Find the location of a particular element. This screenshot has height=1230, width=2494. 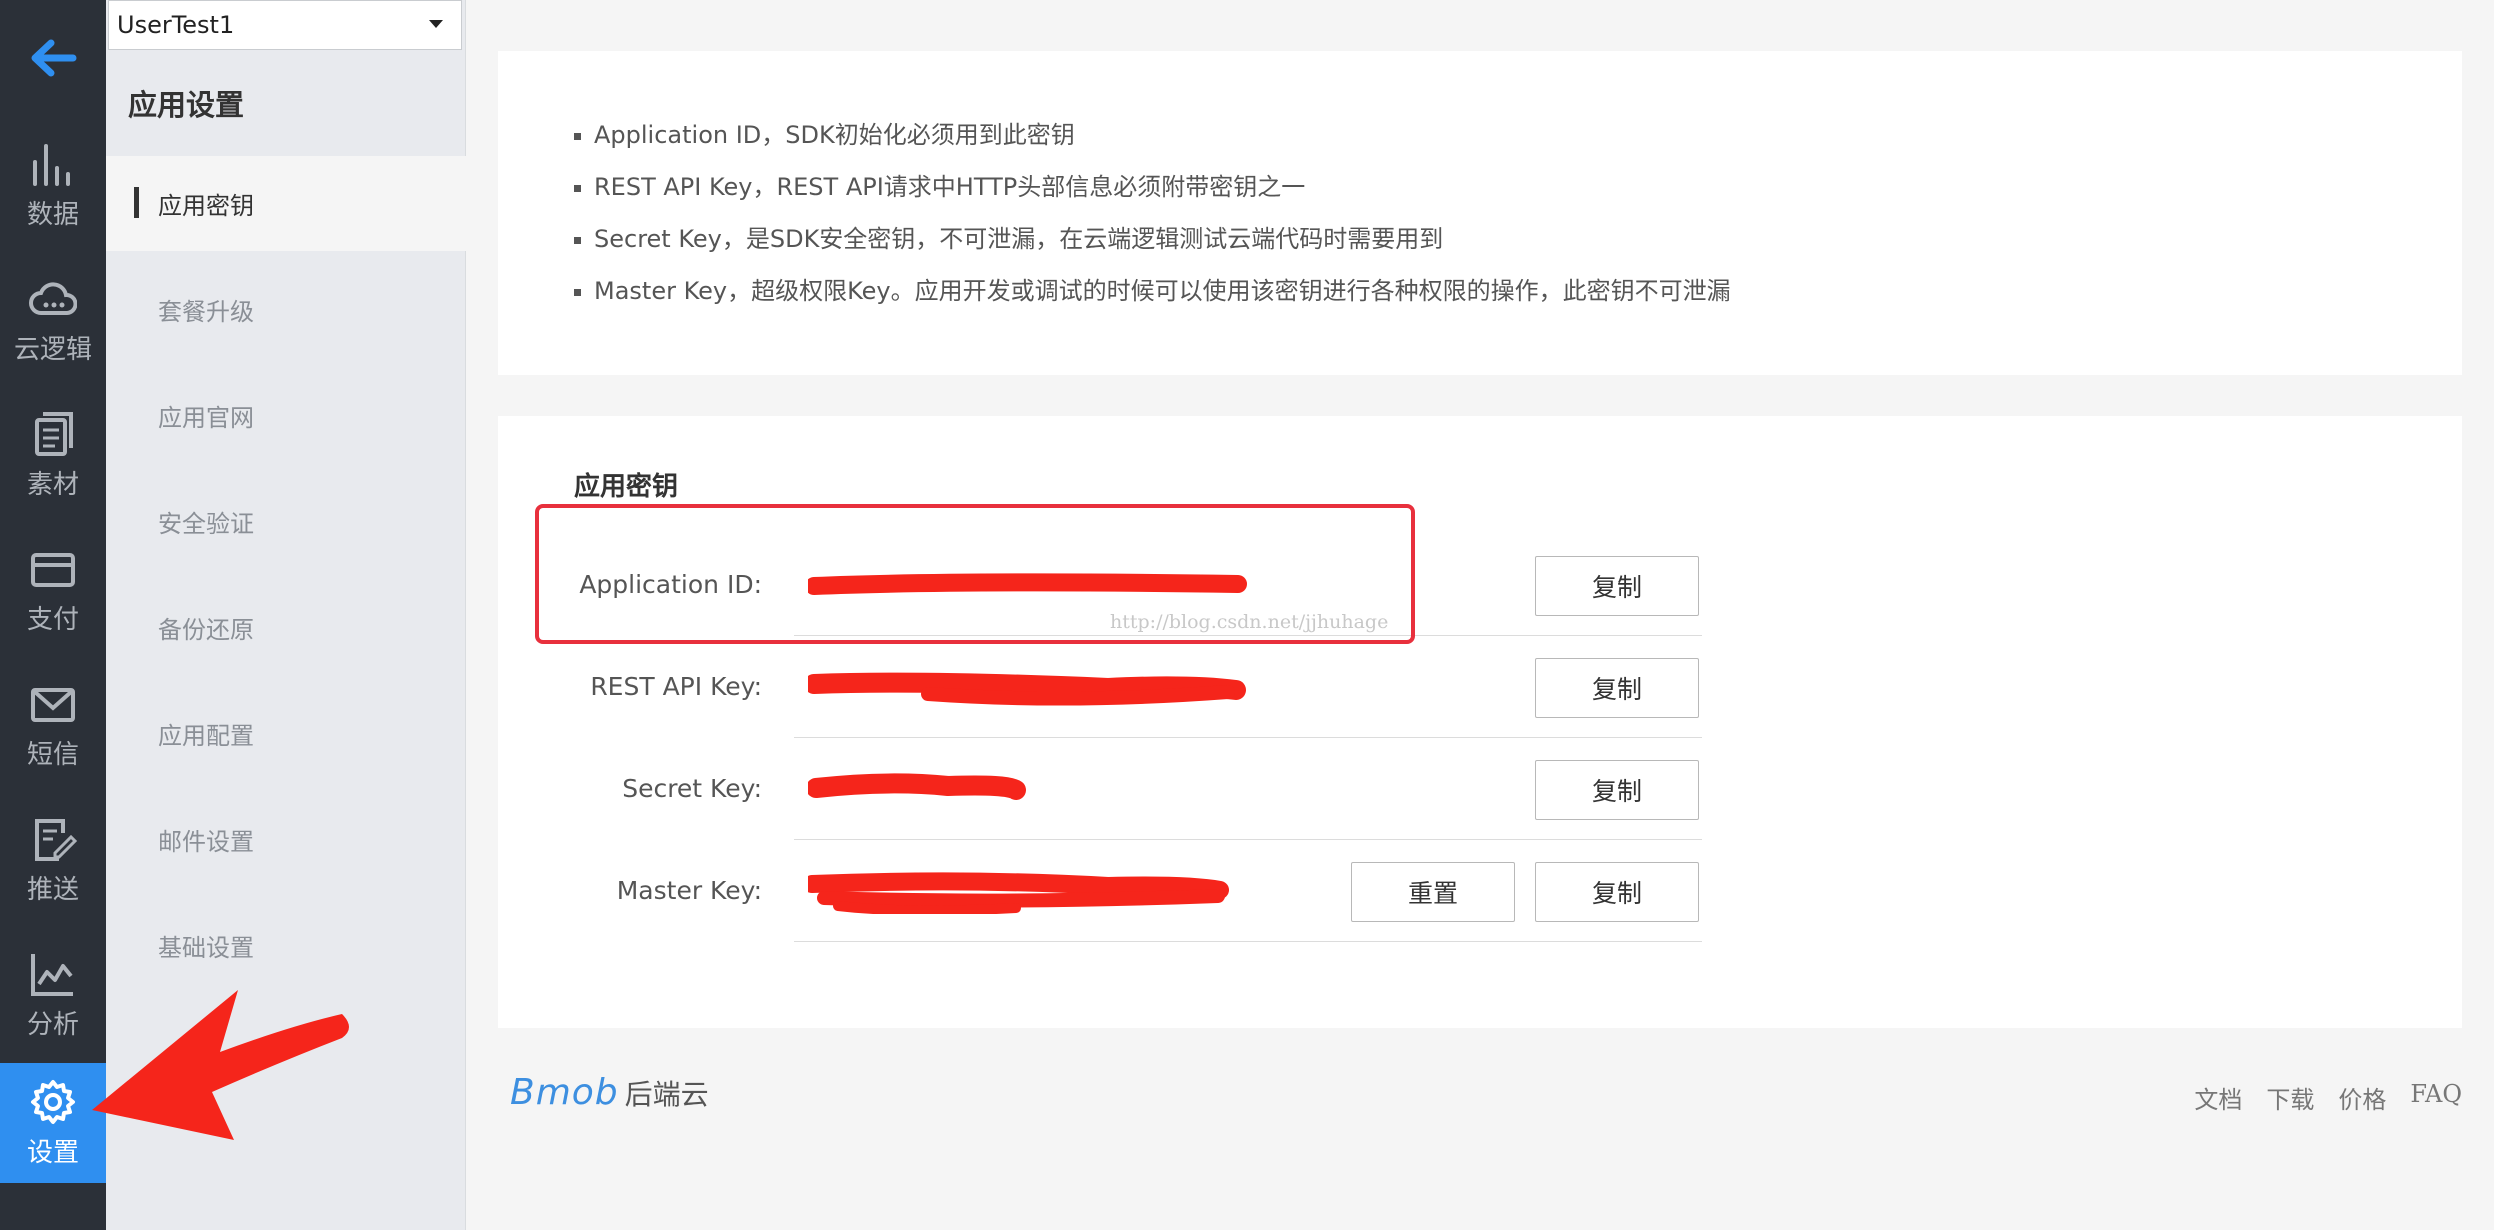

rail-item-label: 推送 is located at coordinates (52, 890).